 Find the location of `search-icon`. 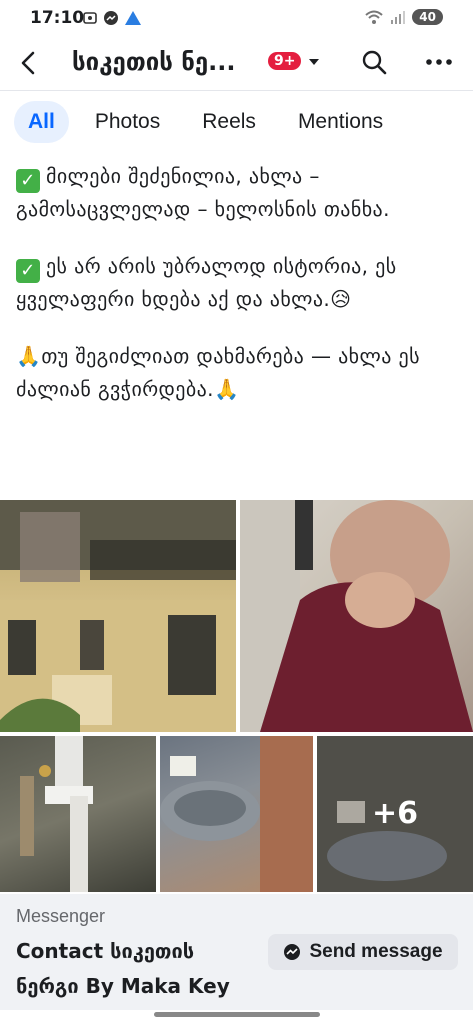

search-icon is located at coordinates (374, 62).